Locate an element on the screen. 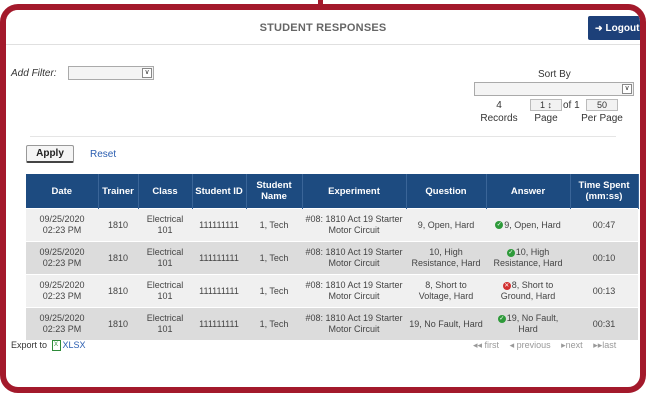  column-header-answer: Answer is located at coordinates (528, 191).